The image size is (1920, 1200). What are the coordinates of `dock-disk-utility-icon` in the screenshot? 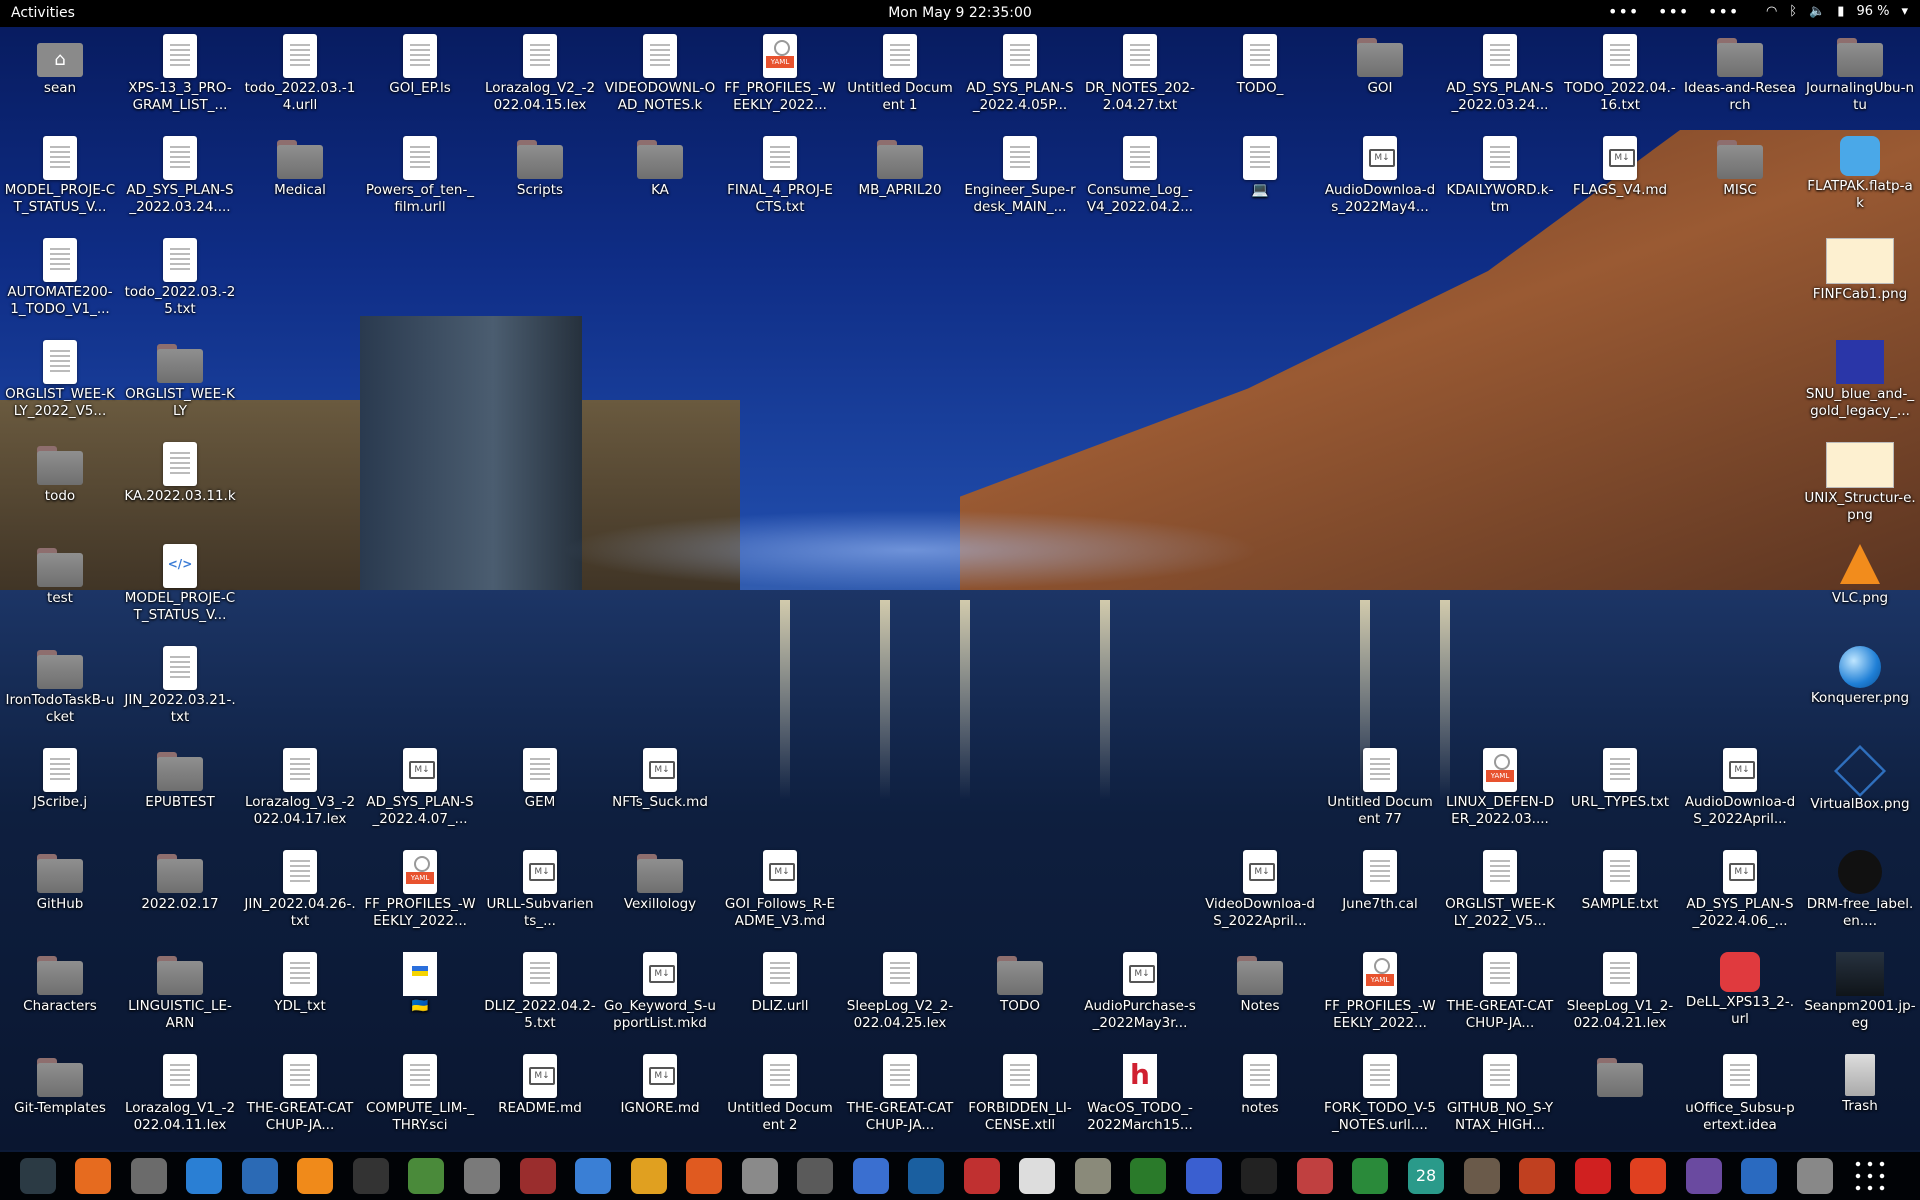 It's located at (815, 1176).